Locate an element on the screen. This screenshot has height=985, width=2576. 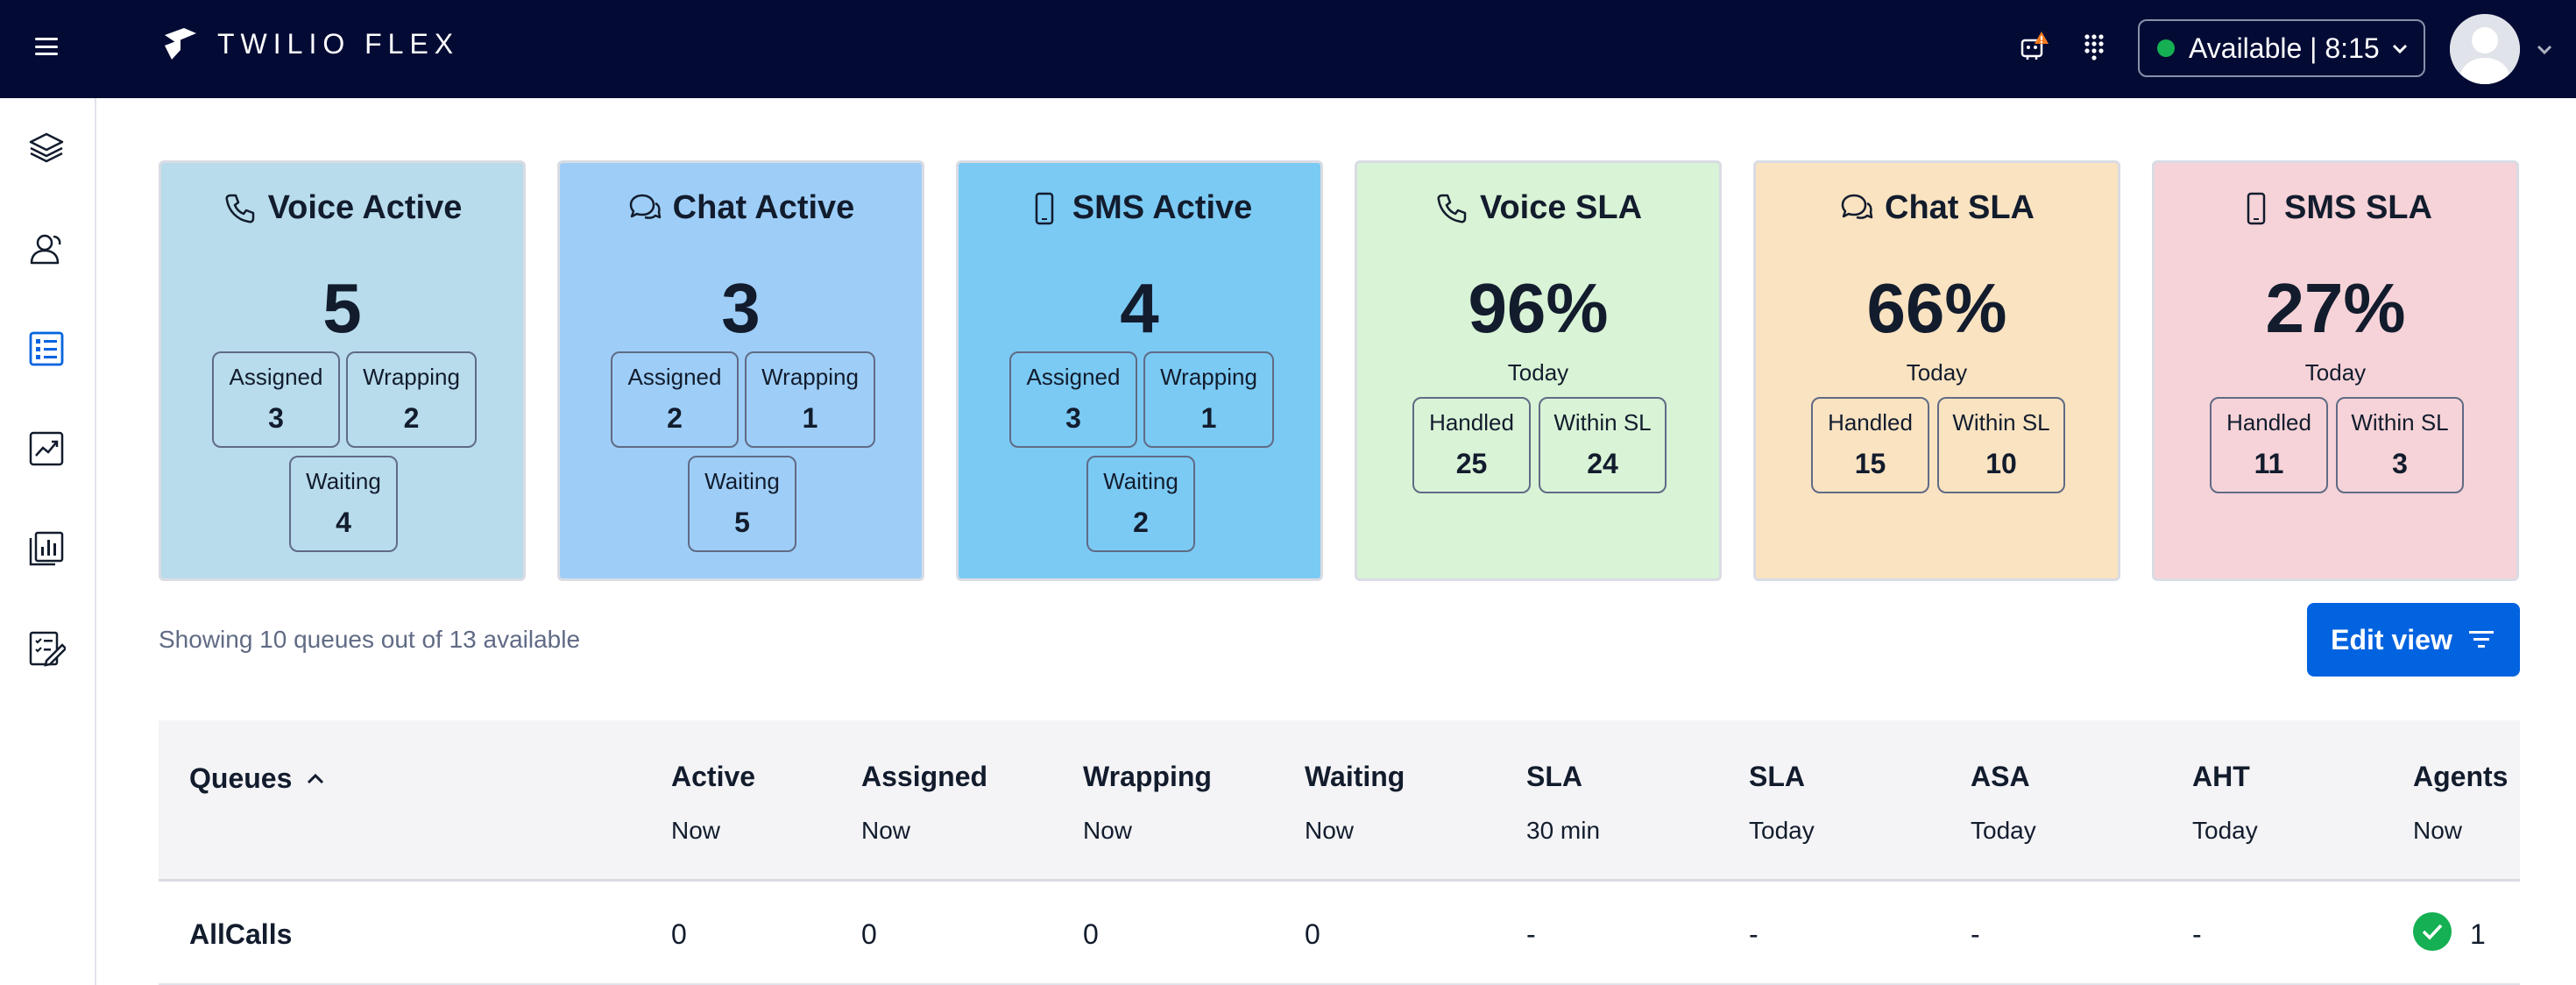
layers-icon is located at coordinates (46, 148).